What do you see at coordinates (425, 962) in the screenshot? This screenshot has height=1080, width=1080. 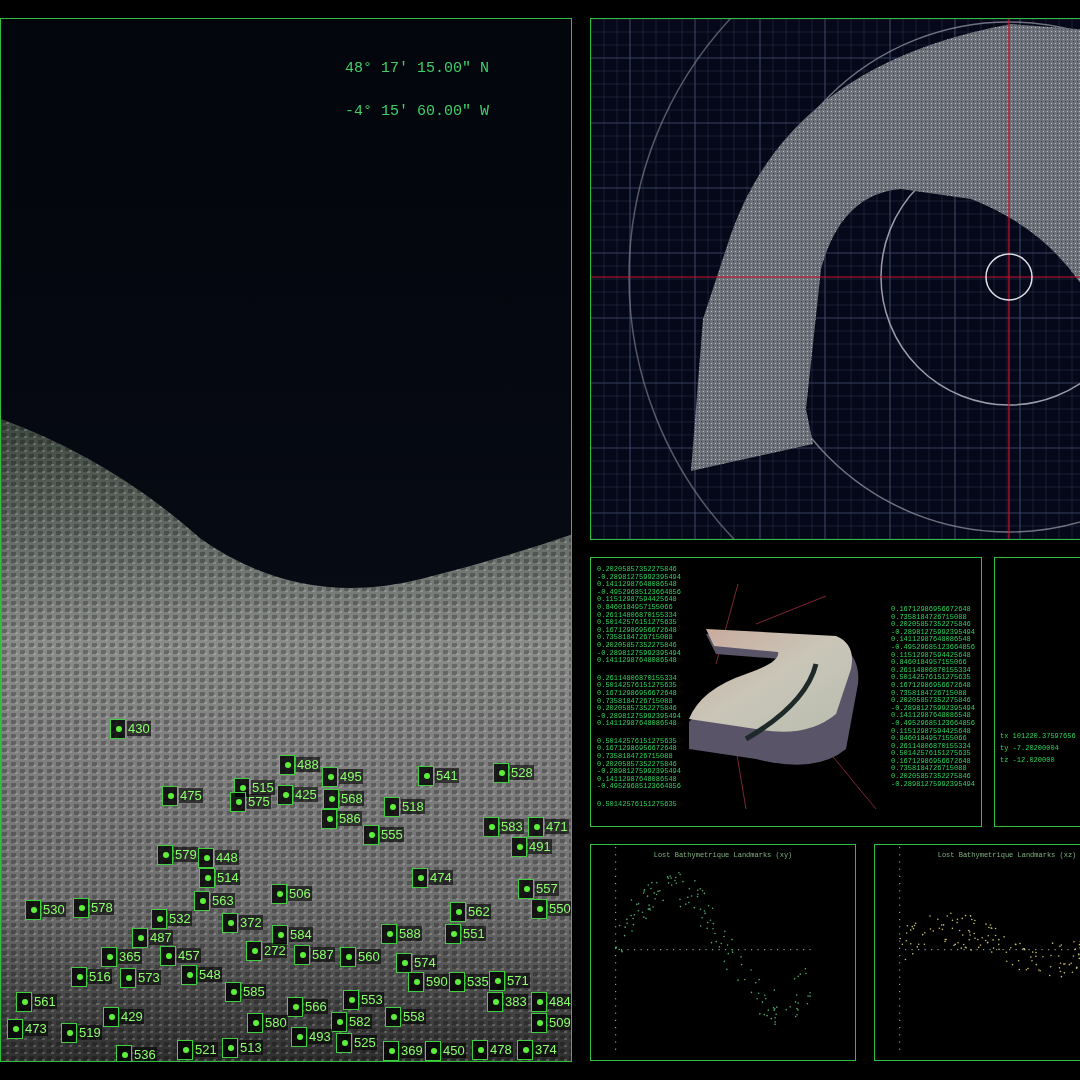 I see `landmark-label: 574` at bounding box center [425, 962].